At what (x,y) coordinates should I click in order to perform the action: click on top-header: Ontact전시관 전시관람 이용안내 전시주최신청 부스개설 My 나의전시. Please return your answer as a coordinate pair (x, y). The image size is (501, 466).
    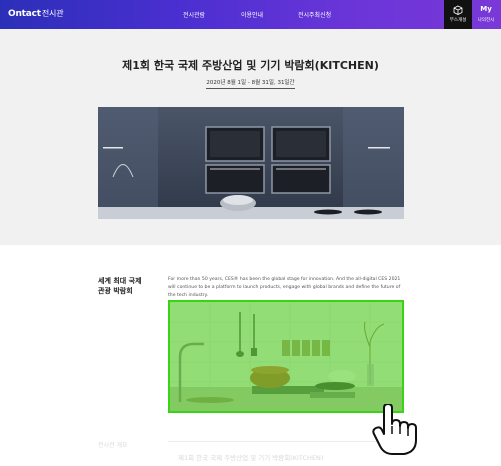
    Looking at the image, I should click on (250, 14).